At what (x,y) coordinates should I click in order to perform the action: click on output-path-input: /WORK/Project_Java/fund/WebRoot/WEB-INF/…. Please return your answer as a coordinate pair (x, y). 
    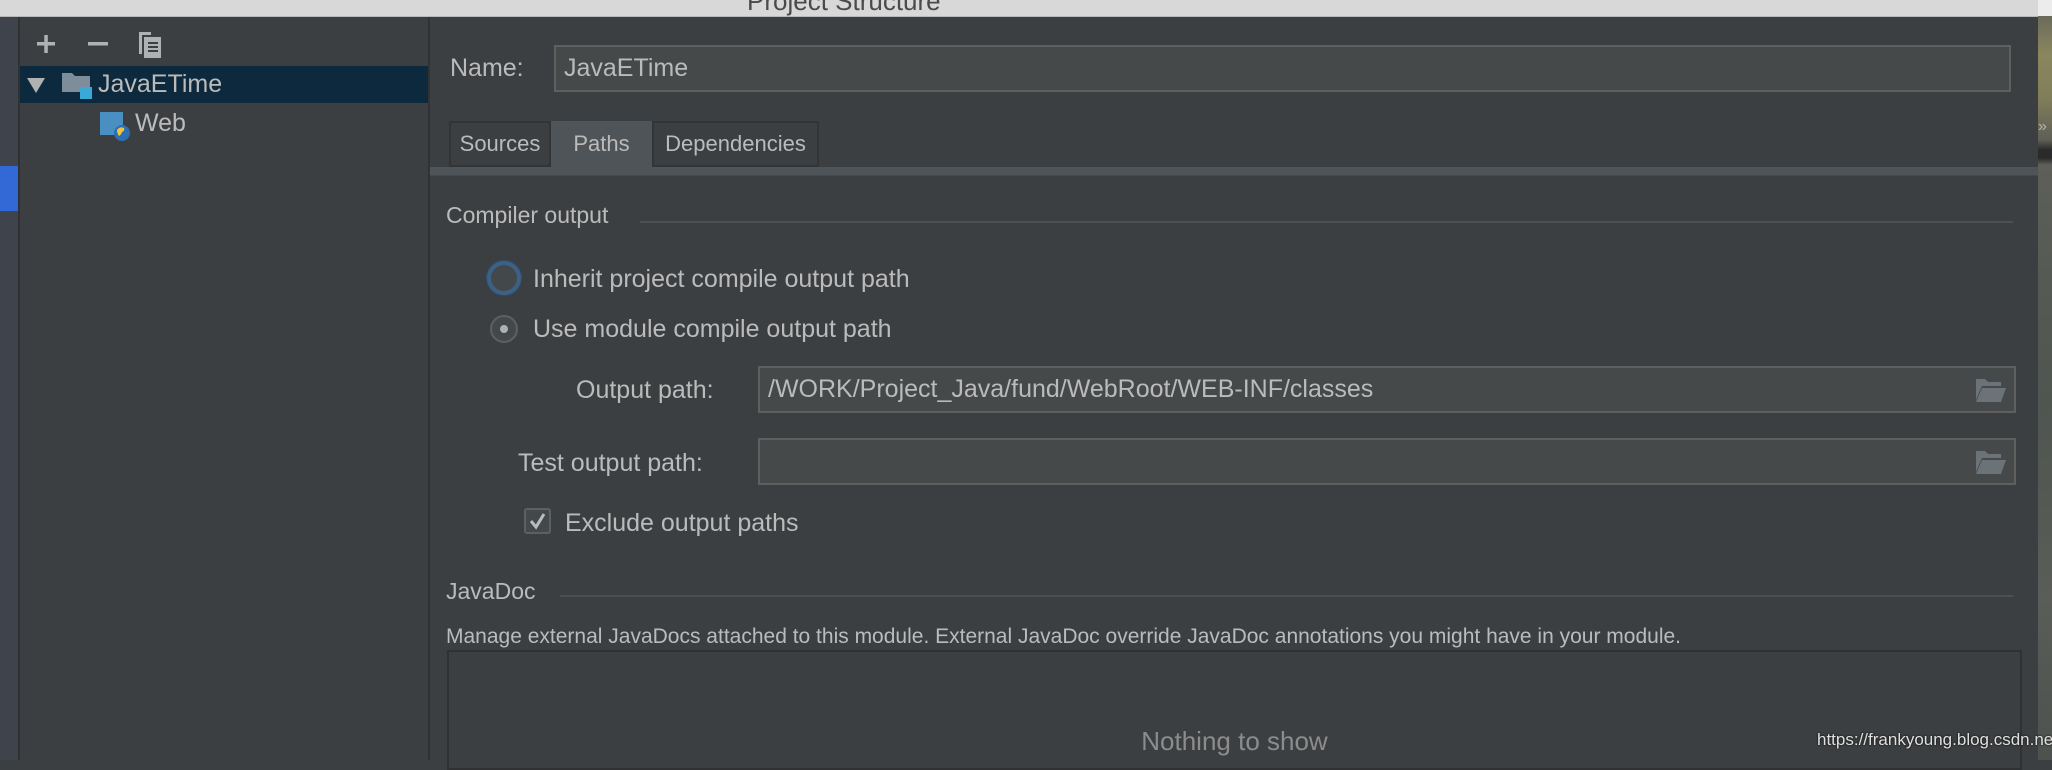
    Looking at the image, I should click on (1387, 389).